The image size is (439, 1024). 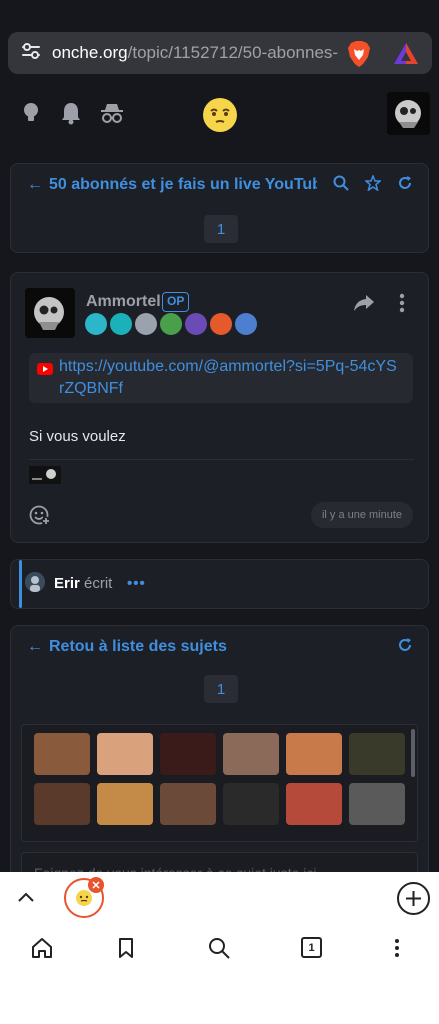 What do you see at coordinates (42, 948) in the screenshot?
I see `home-icon` at bounding box center [42, 948].